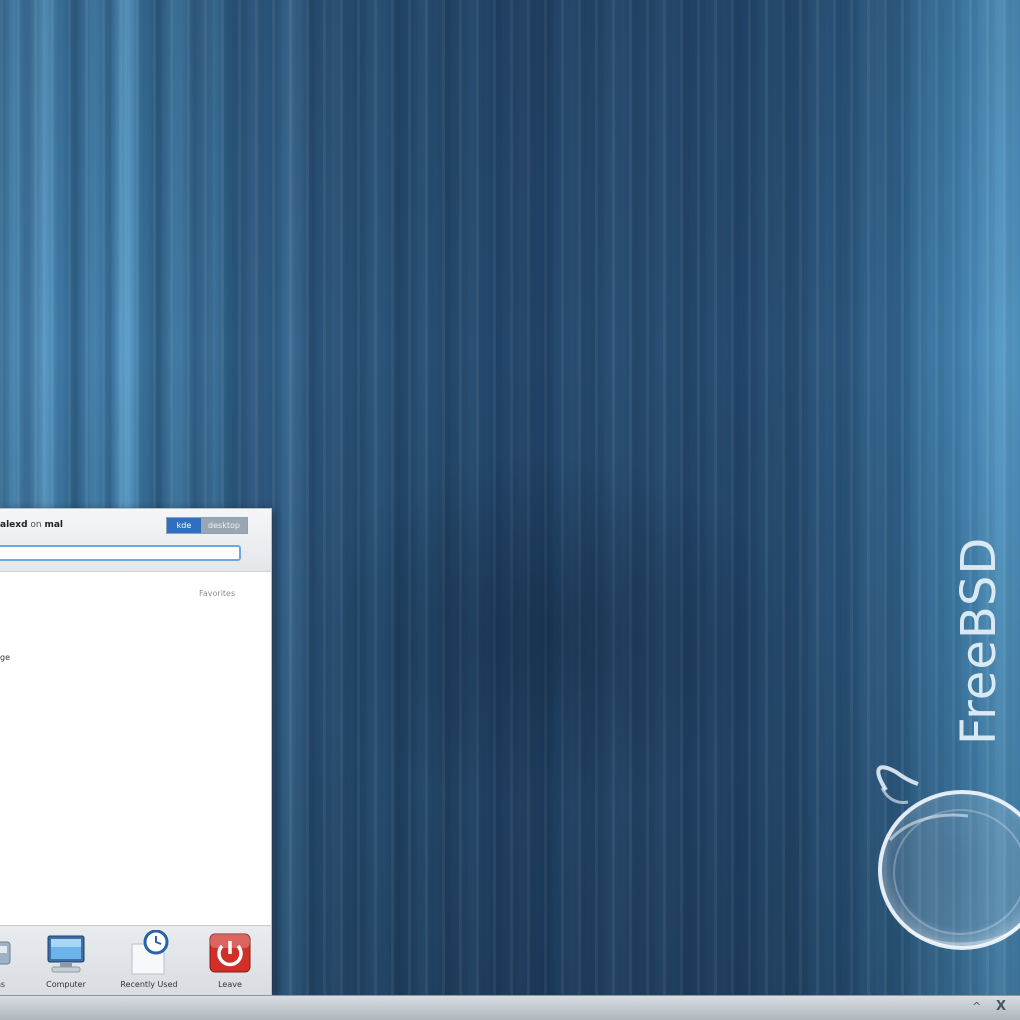 The width and height of the screenshot is (1020, 1020). What do you see at coordinates (184, 525) in the screenshot?
I see `kde-badge-left: kde` at bounding box center [184, 525].